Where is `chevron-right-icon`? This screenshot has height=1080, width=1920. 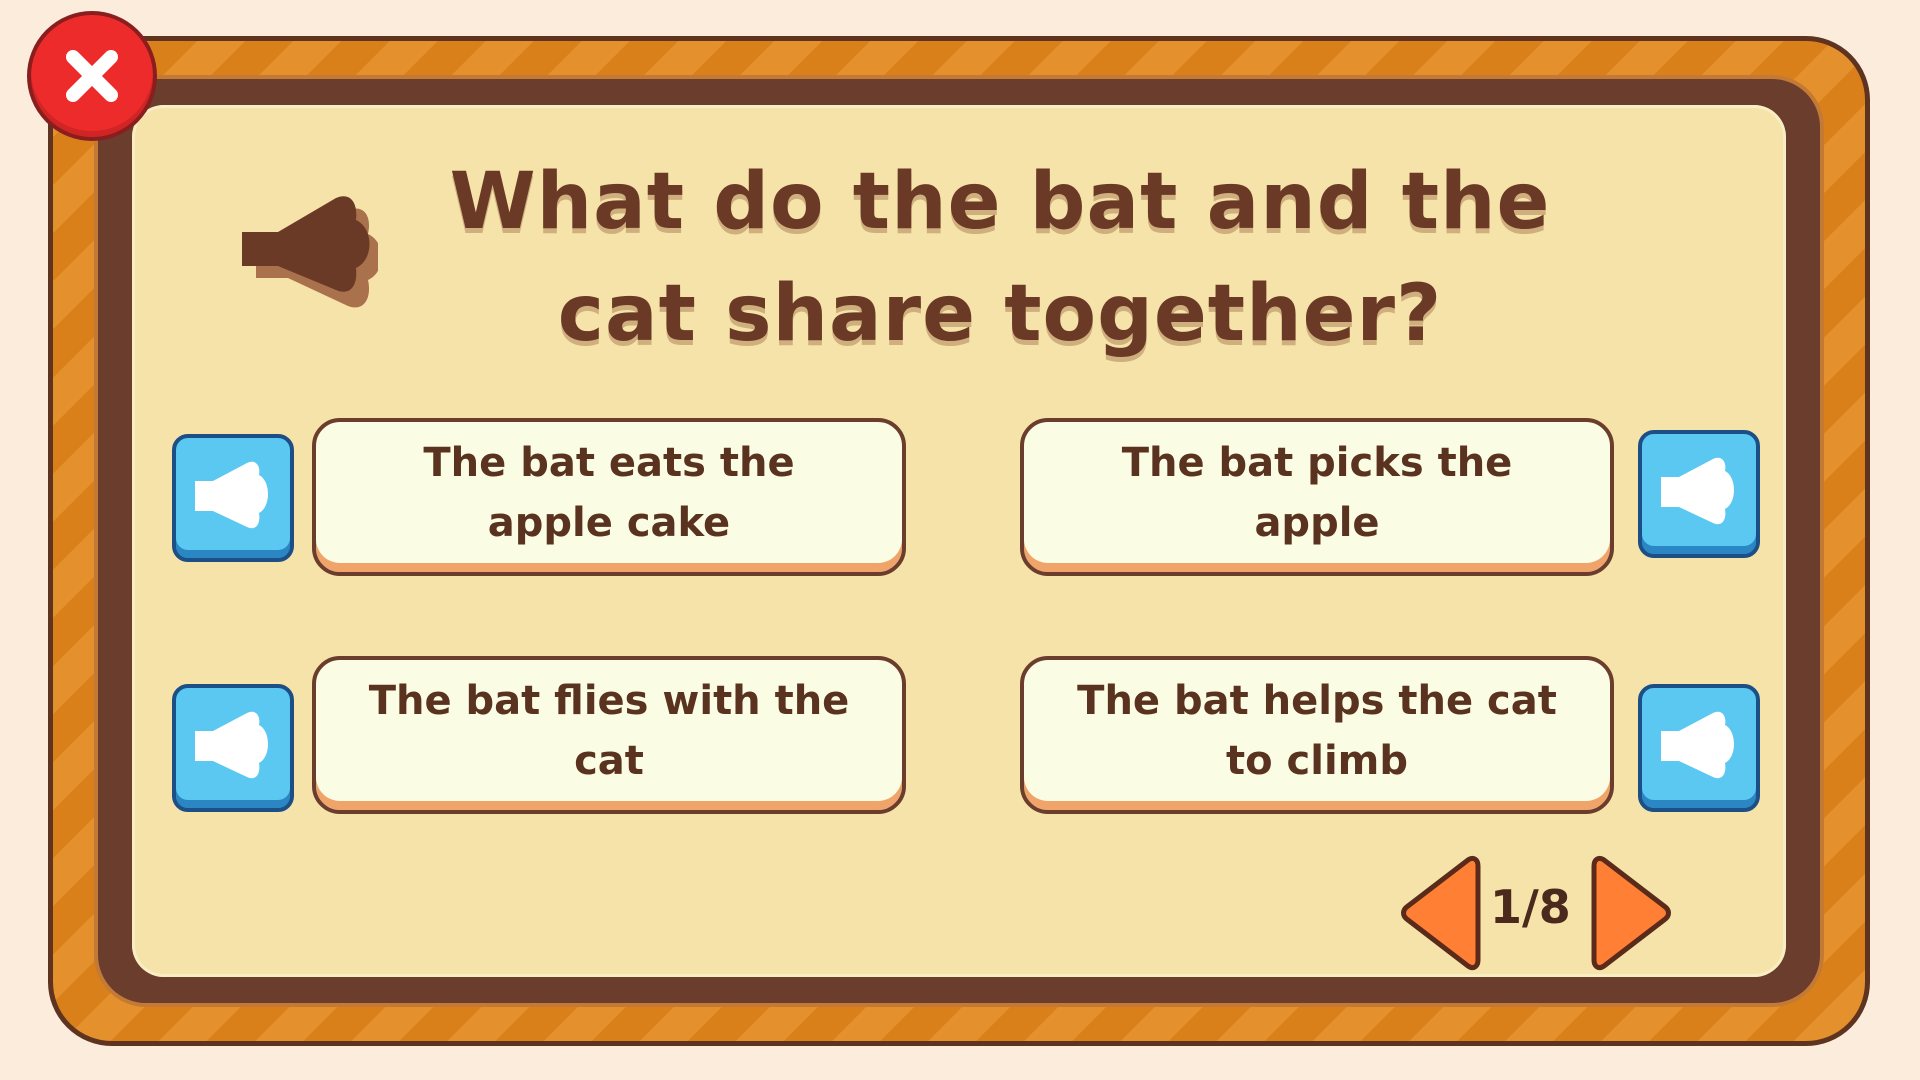 chevron-right-icon is located at coordinates (1631, 913).